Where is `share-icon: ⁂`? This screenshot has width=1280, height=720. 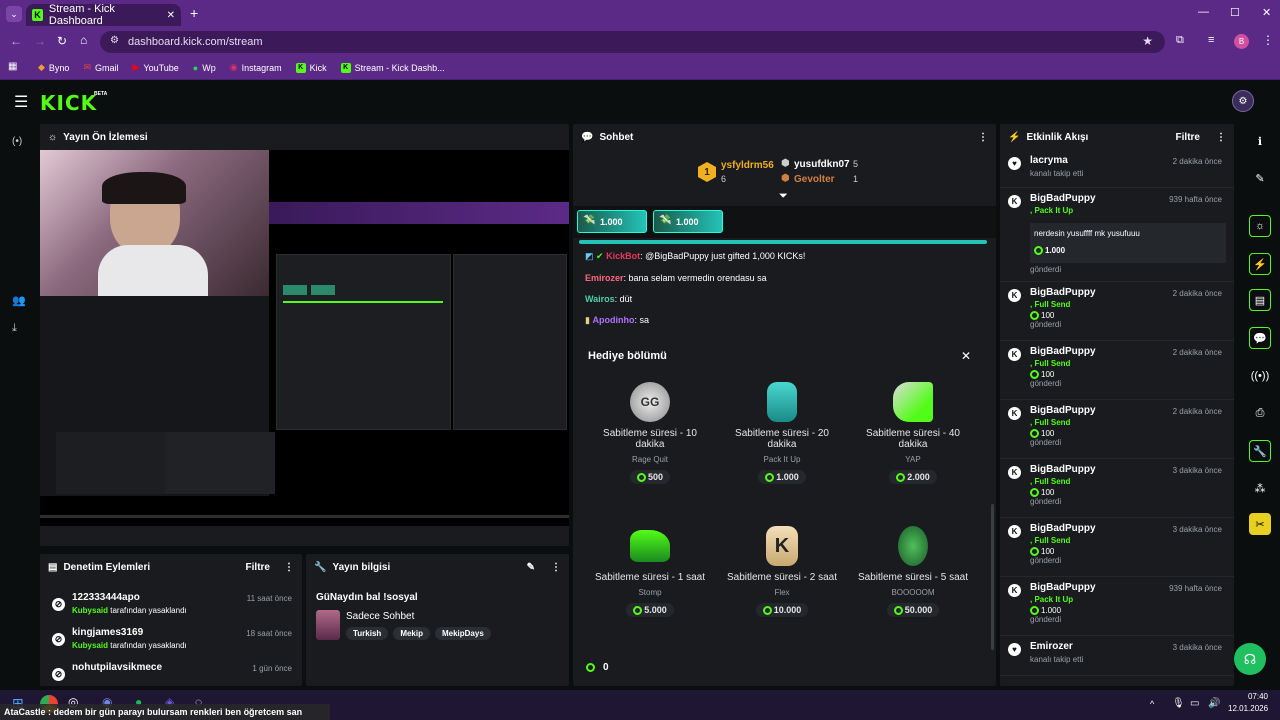 share-icon: ⁂ is located at coordinates (1260, 488).